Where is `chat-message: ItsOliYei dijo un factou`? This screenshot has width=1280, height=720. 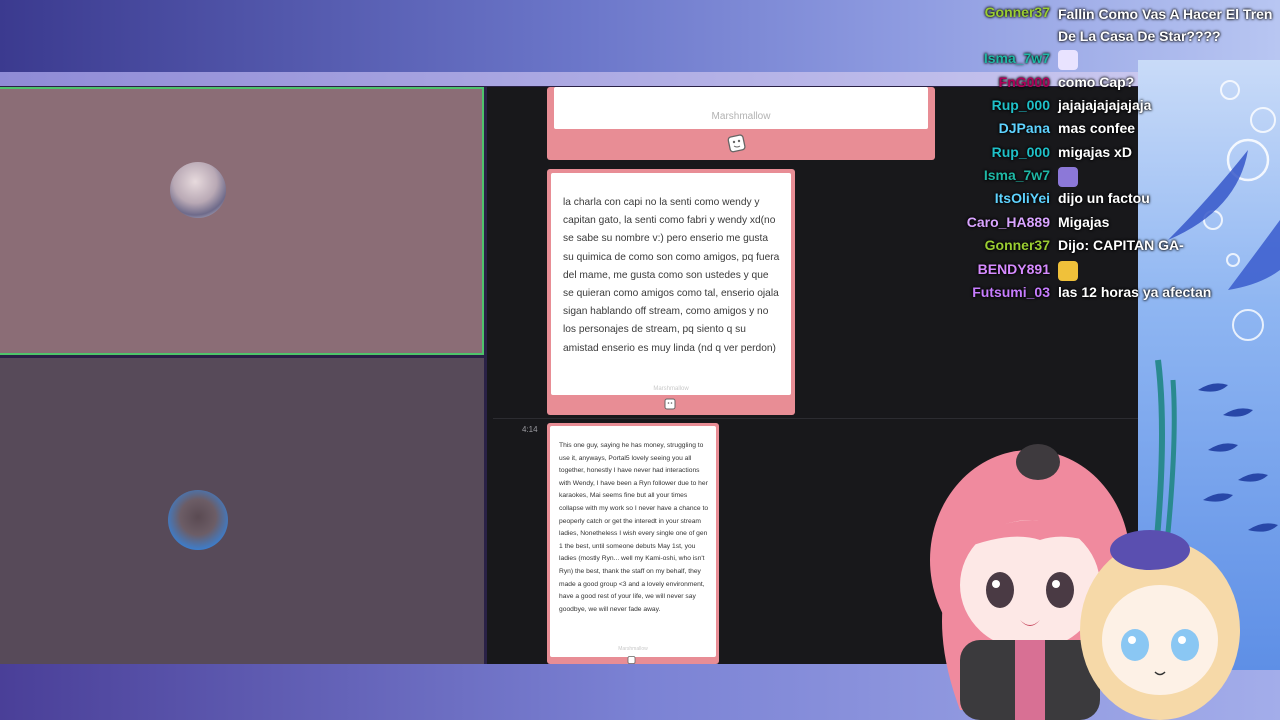 chat-message: ItsOliYei dijo un factou is located at coordinates (1110, 200).